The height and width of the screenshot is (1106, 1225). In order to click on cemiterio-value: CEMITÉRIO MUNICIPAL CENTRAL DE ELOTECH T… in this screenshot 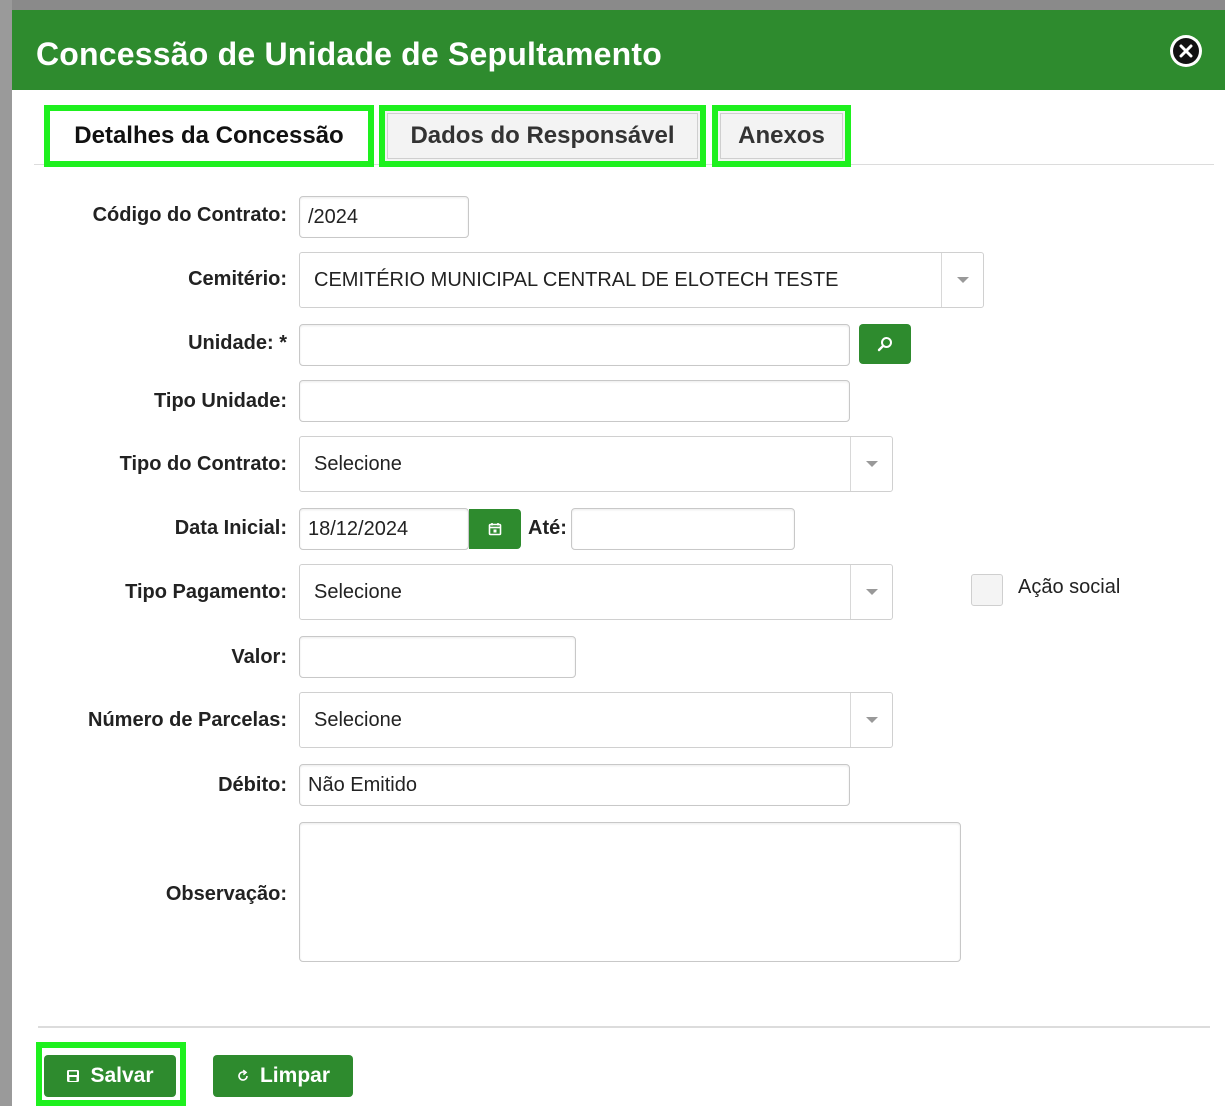, I will do `click(576, 279)`.